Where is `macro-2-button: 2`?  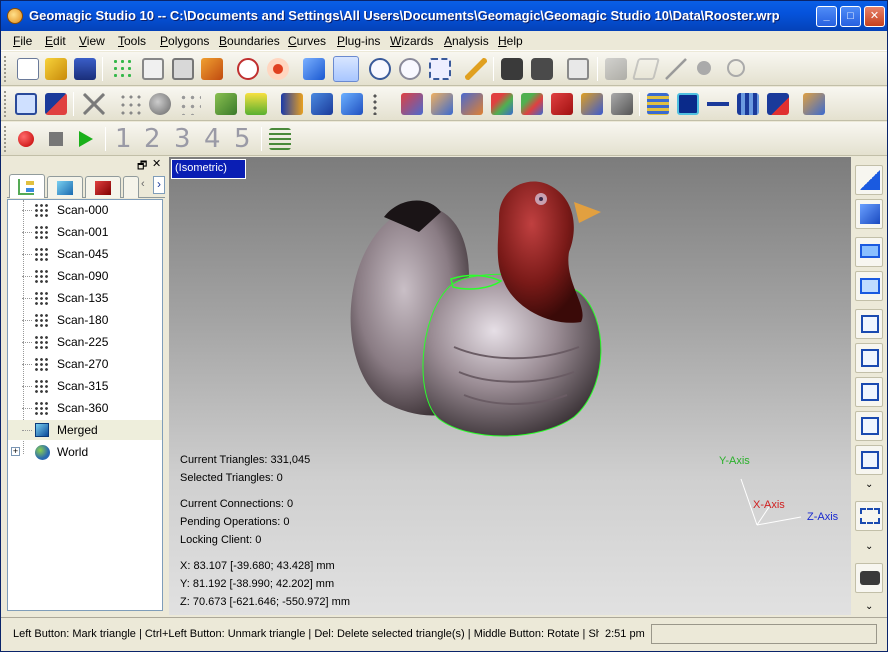
macro-2-button: 2 is located at coordinates (152, 139).